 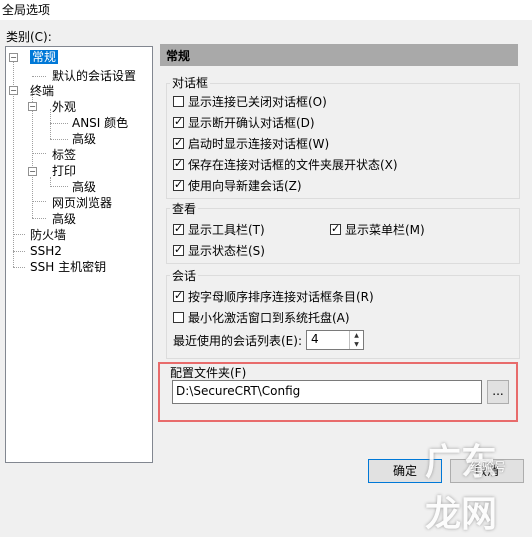 What do you see at coordinates (238, 391) in the screenshot?
I see `config-folder-path: D:\SecureCRT\Config` at bounding box center [238, 391].